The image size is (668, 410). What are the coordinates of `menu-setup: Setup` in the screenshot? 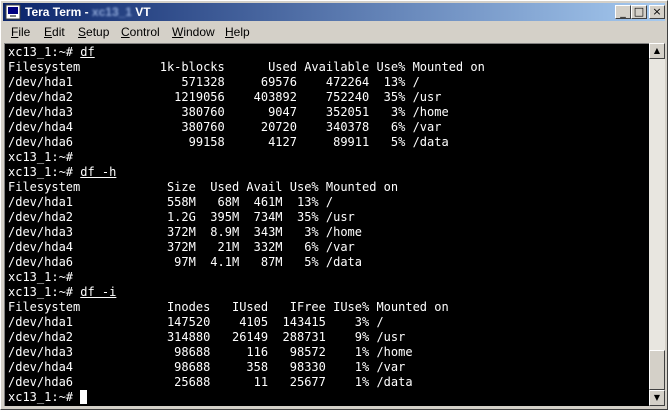 It's located at (93, 32).